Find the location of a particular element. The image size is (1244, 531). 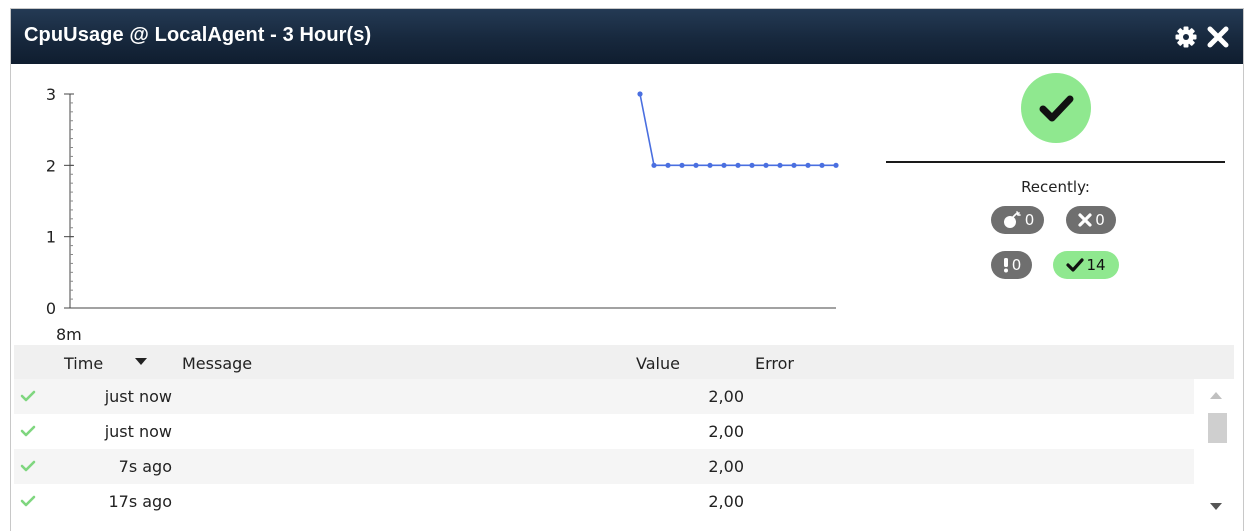

bomb-icon is located at coordinates (1012, 219).